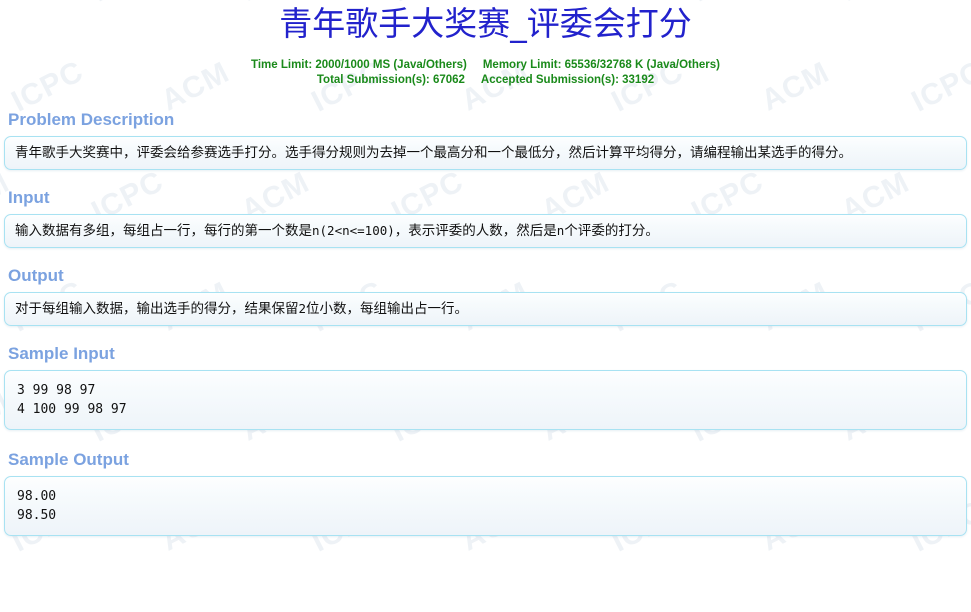 The width and height of the screenshot is (971, 612). I want to click on input-text-part3: 个评委的打分。, so click(611, 231).